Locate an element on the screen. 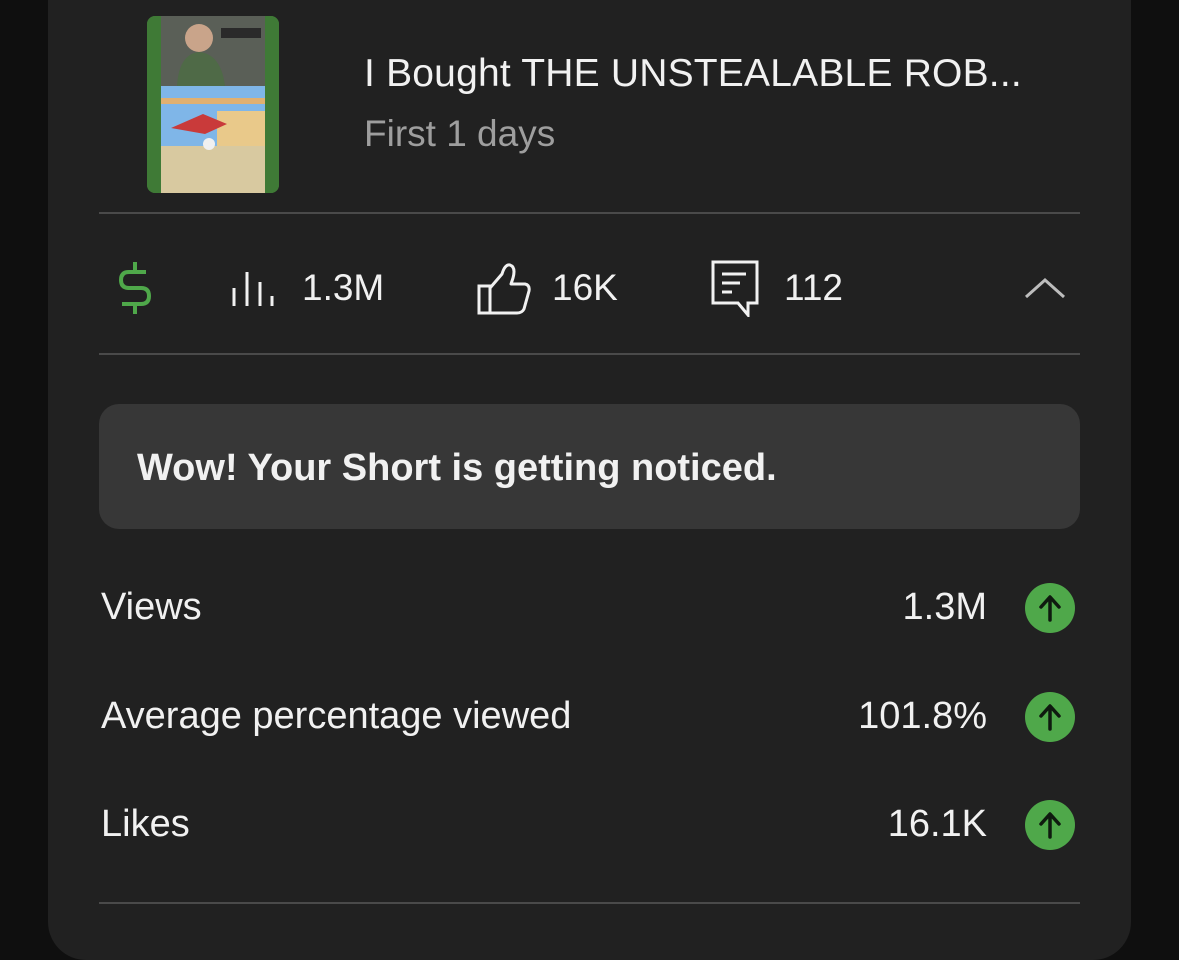 This screenshot has width=1179, height=960. comments-stat: 112 is located at coordinates (776, 288).